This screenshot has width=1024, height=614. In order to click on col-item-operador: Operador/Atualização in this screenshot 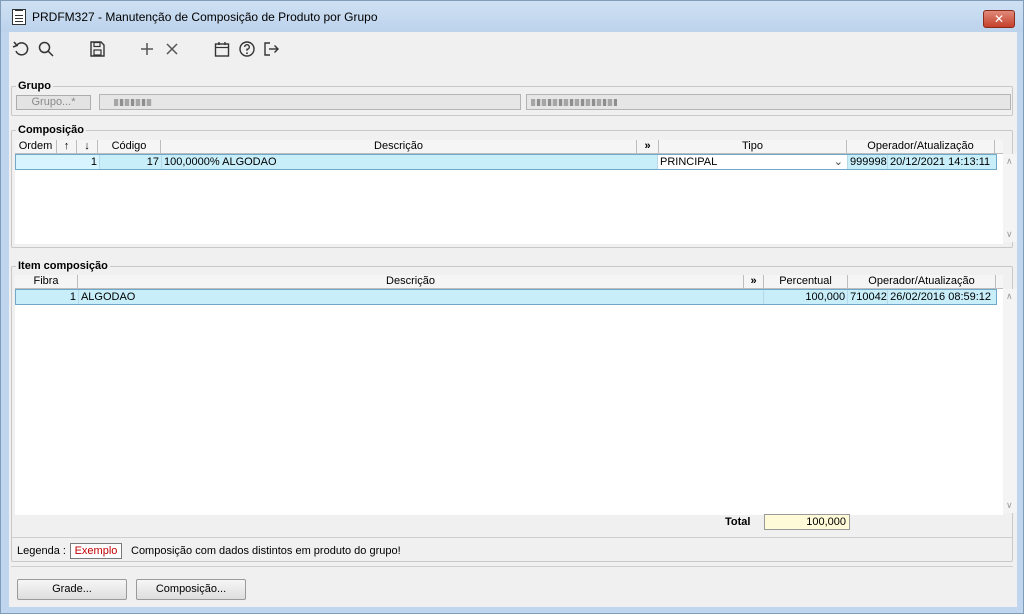, I will do `click(922, 282)`.